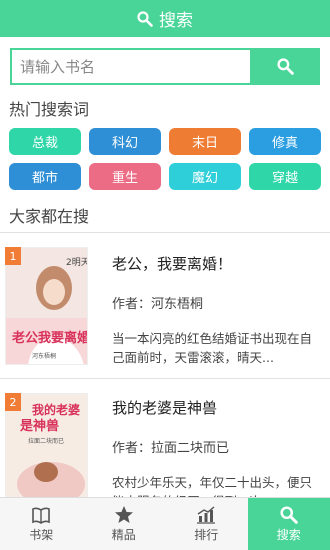  What do you see at coordinates (124, 524) in the screenshot?
I see `tab-featured: 精品` at bounding box center [124, 524].